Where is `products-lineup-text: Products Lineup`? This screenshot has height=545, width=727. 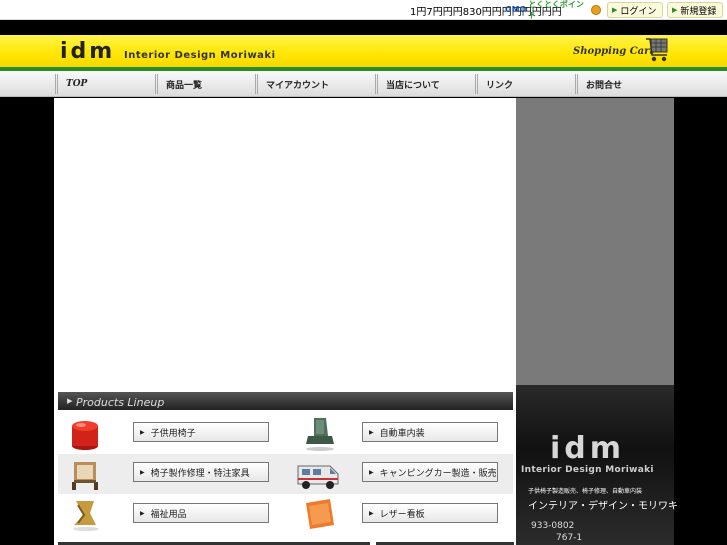
products-lineup-text: Products Lineup is located at coordinates (120, 402).